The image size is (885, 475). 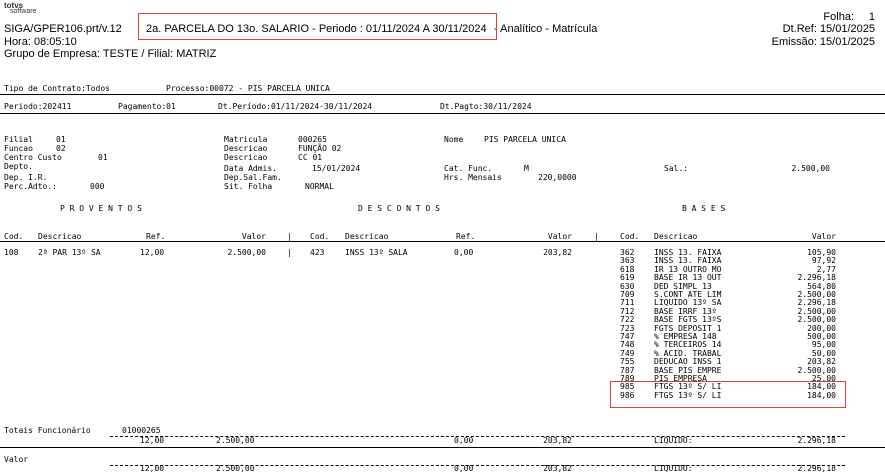 What do you see at coordinates (152, 252) in the screenshot?
I see `provento-ref: 12,00` at bounding box center [152, 252].